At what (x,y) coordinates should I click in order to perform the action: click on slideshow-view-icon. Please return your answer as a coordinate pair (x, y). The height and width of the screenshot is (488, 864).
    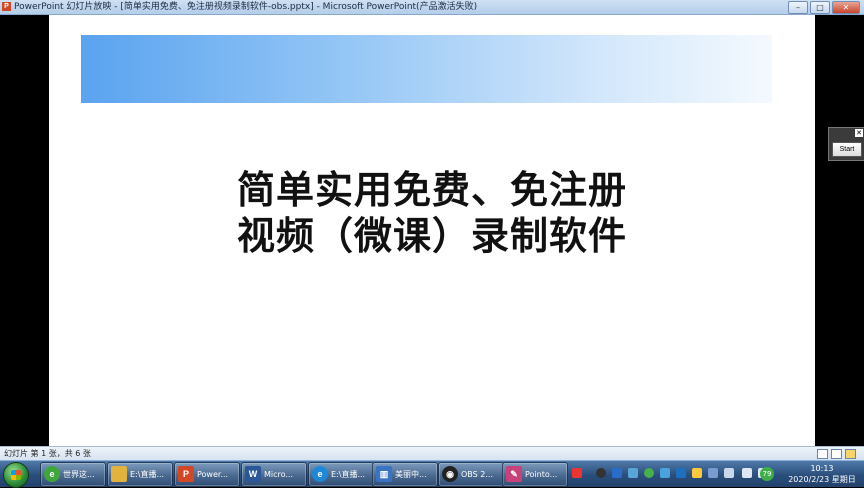
    Looking at the image, I should click on (850, 454).